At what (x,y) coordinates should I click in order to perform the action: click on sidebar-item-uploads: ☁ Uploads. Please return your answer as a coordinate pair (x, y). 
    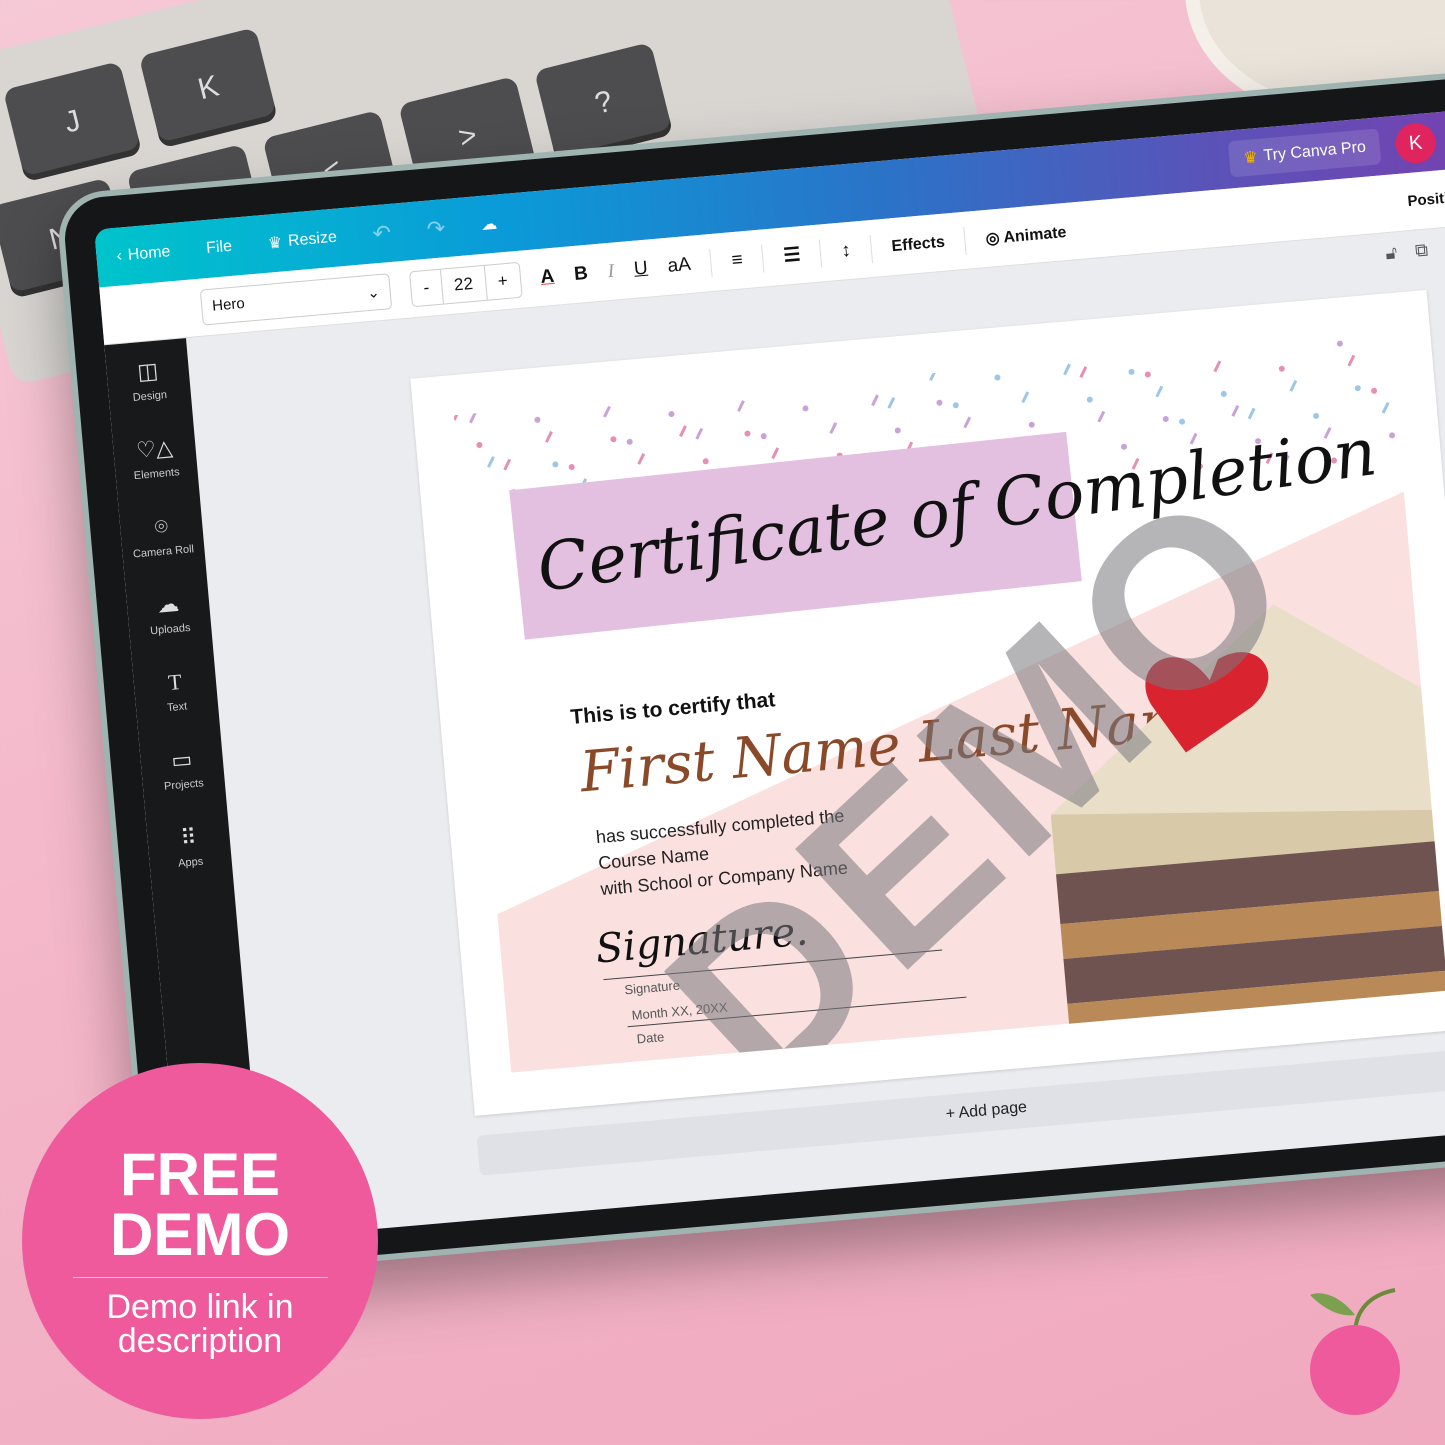
    Looking at the image, I should click on (169, 613).